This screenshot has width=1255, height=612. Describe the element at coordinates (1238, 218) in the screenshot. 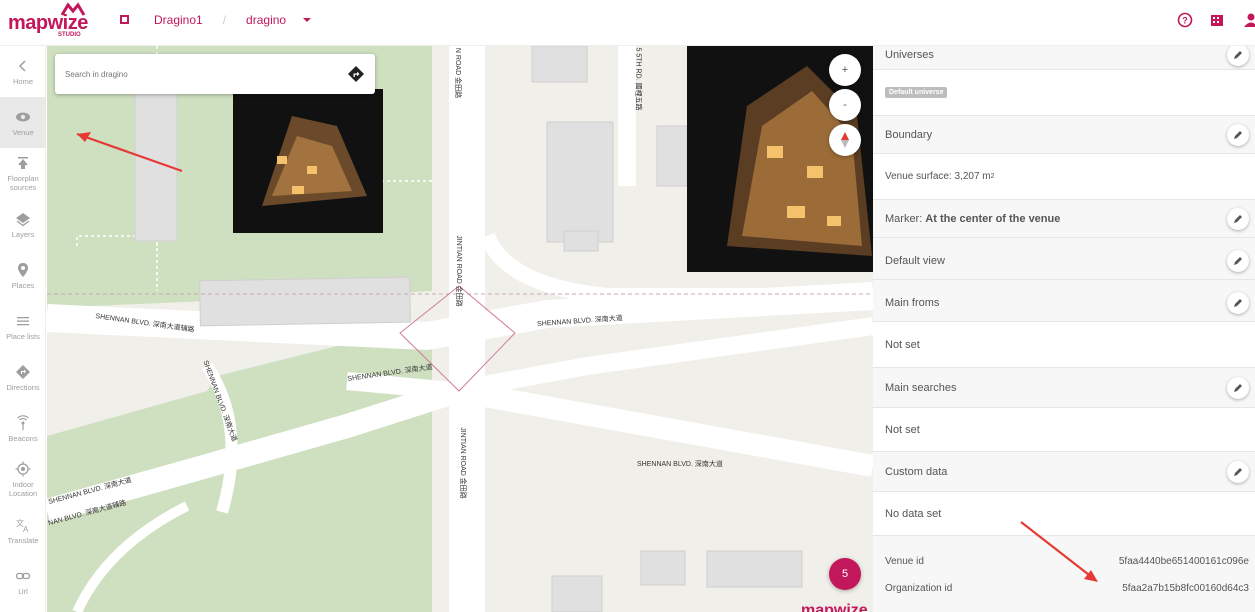

I see `edit-marker-button` at that location.